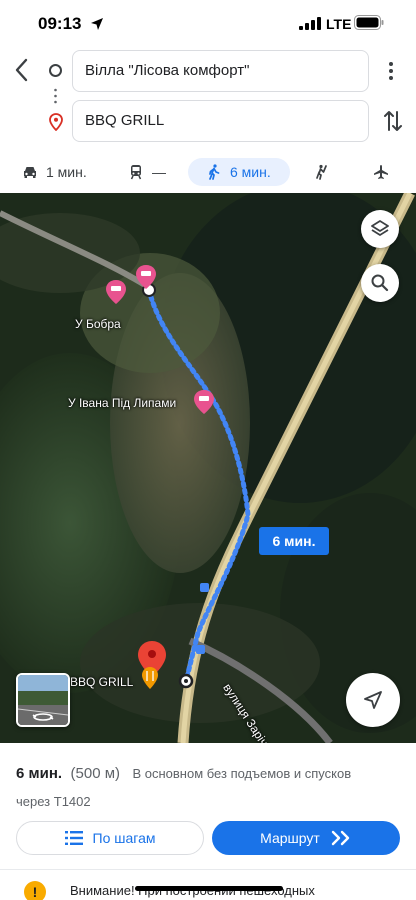 This screenshot has width=416, height=900. I want to click on steps-button-label: По шагам, so click(124, 838).